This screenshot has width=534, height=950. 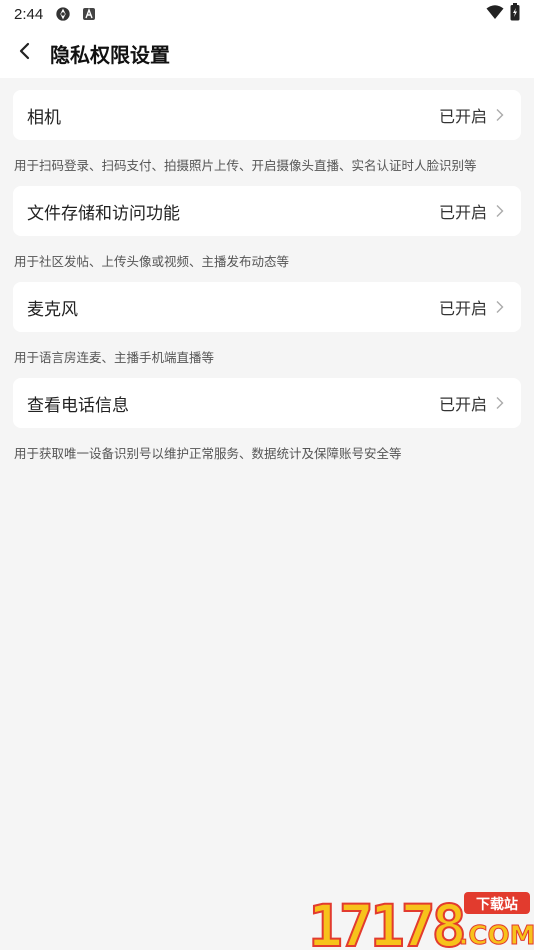 I want to click on chevron-left-icon, so click(x=25, y=53).